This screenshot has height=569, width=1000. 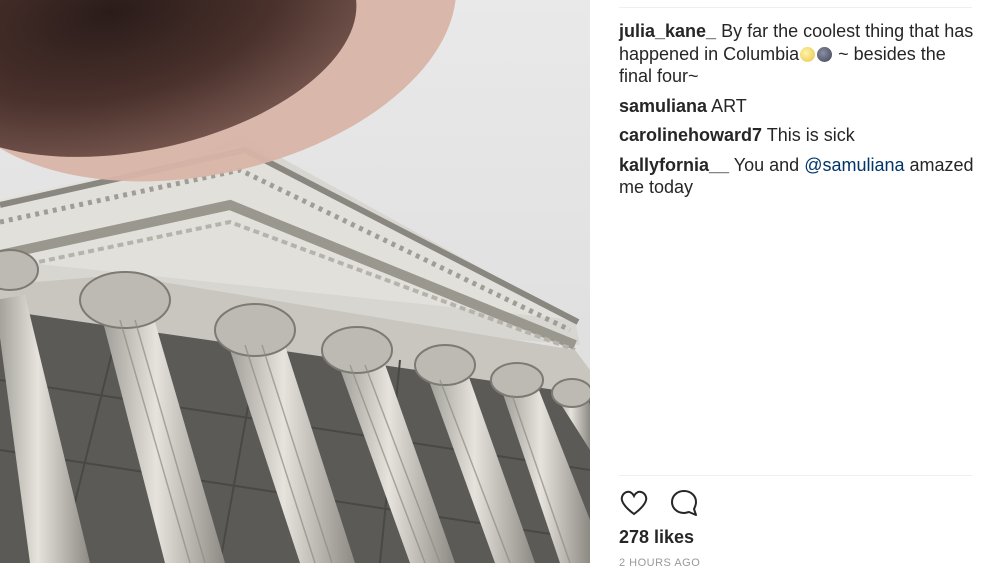 What do you see at coordinates (663, 106) in the screenshot?
I see `comment-username: samuliana` at bounding box center [663, 106].